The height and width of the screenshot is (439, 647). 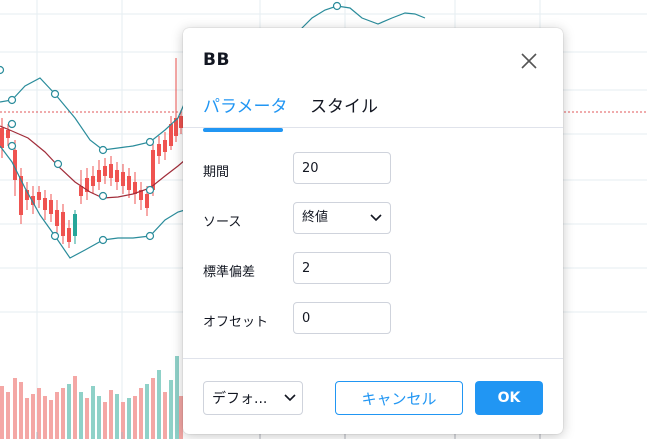 I want to click on candles, so click(x=91, y=153).